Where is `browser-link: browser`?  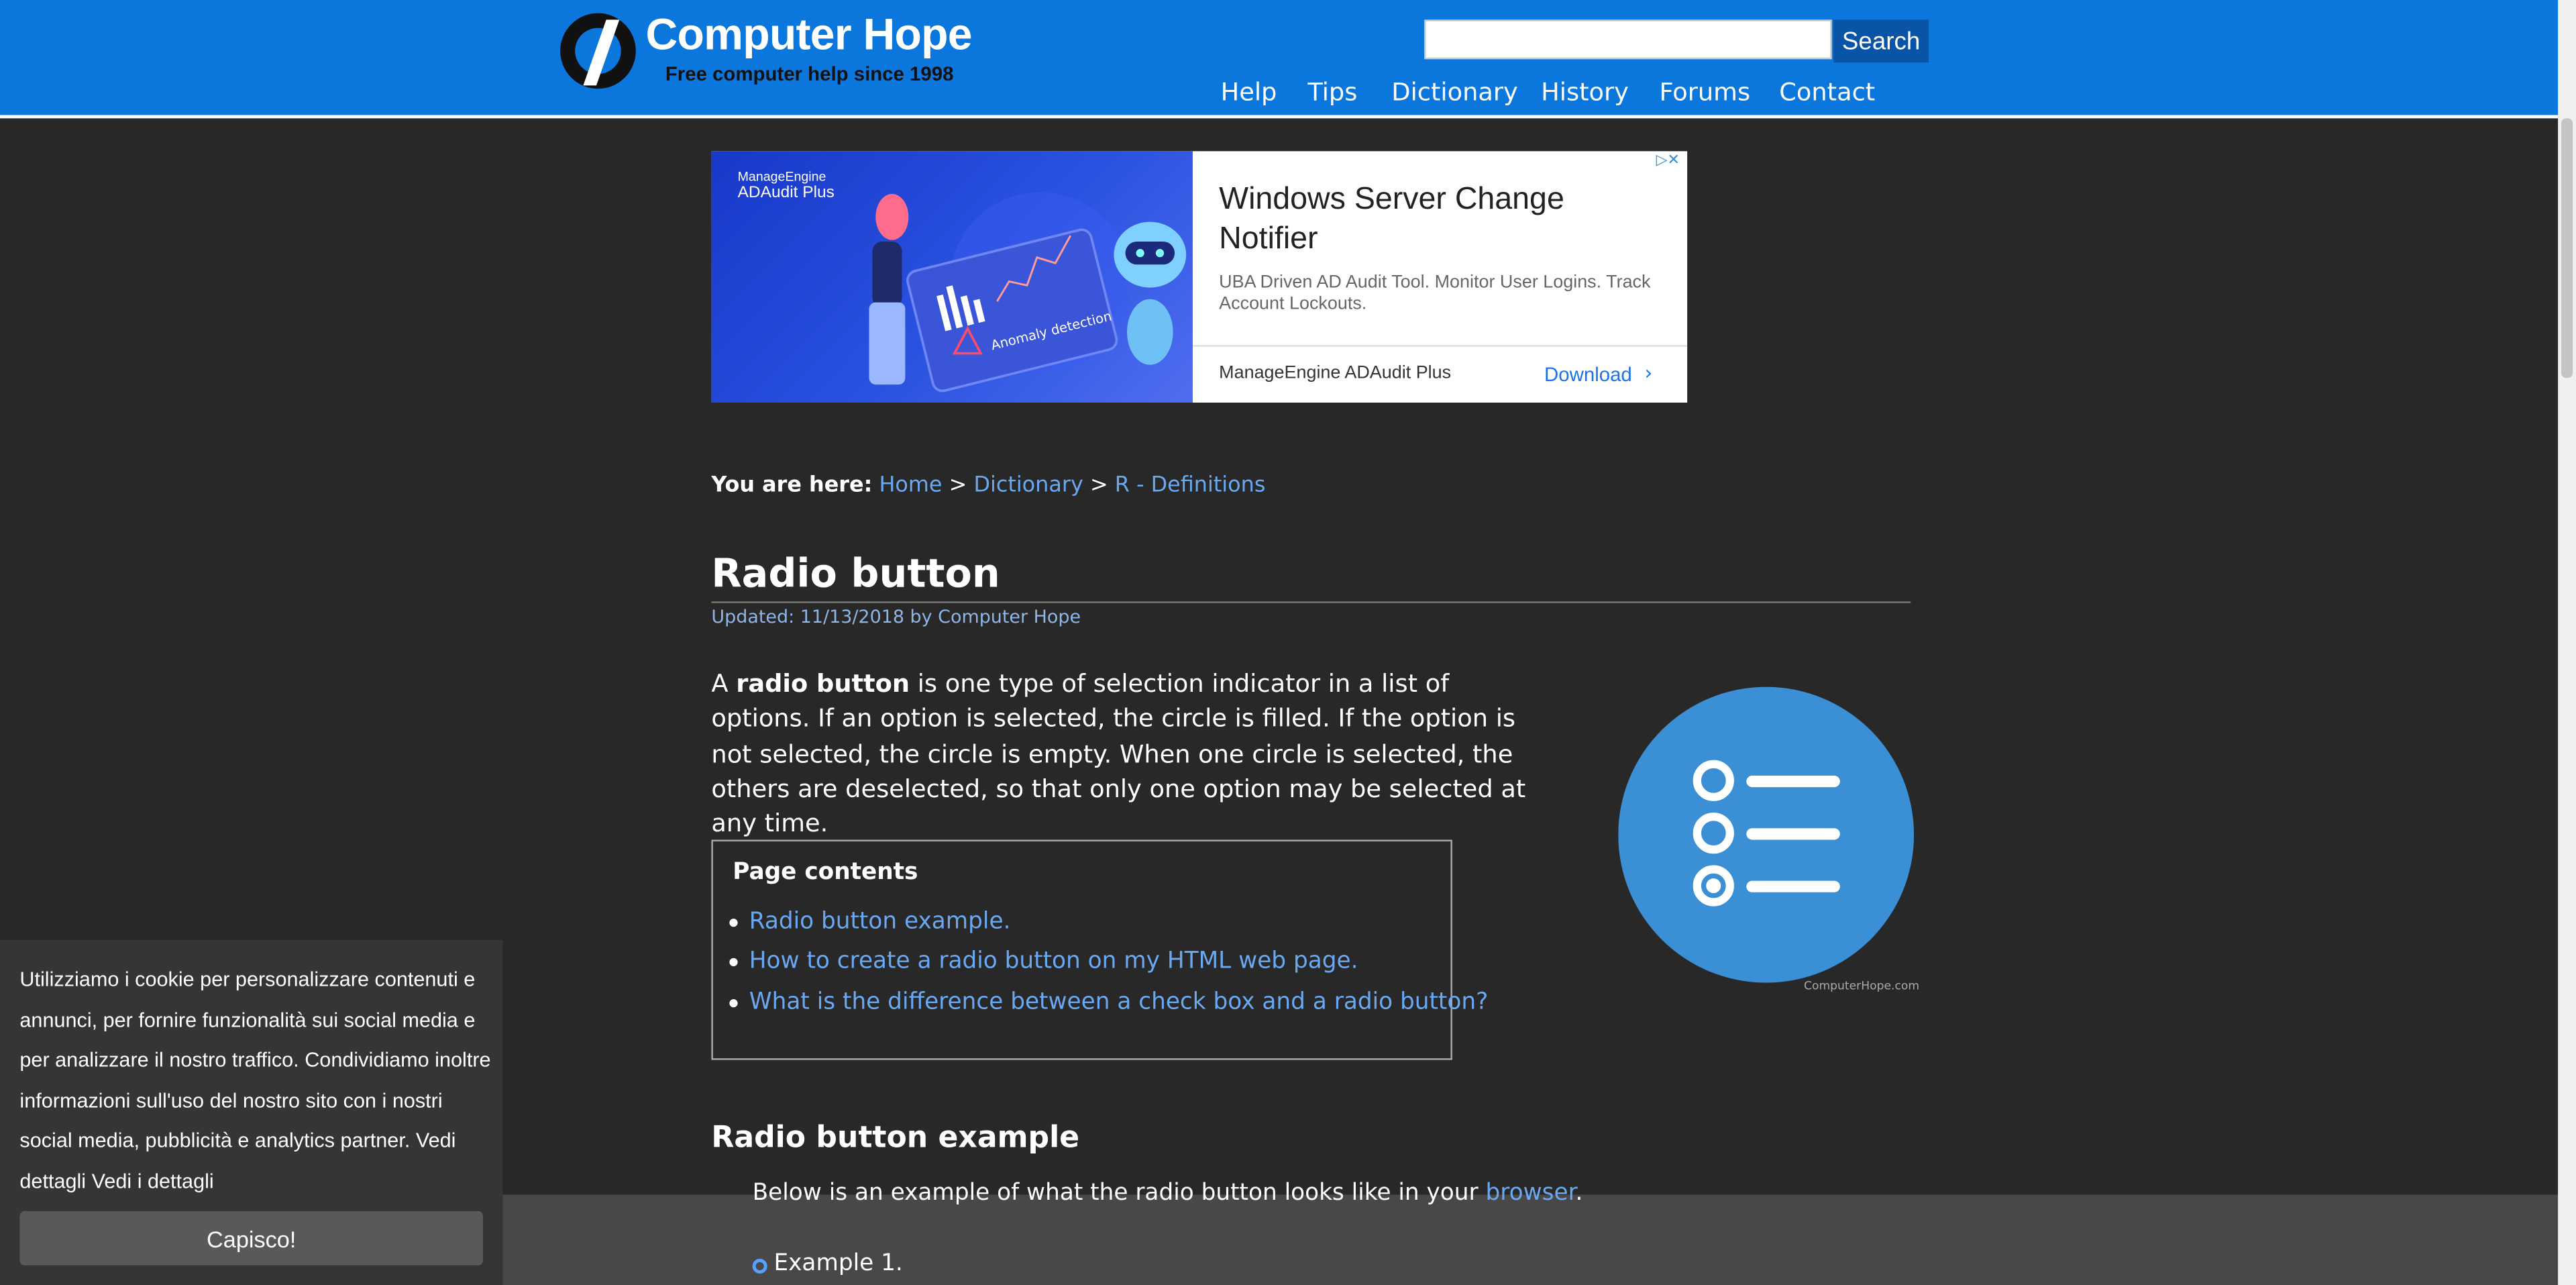
browser-link: browser is located at coordinates (1531, 1193).